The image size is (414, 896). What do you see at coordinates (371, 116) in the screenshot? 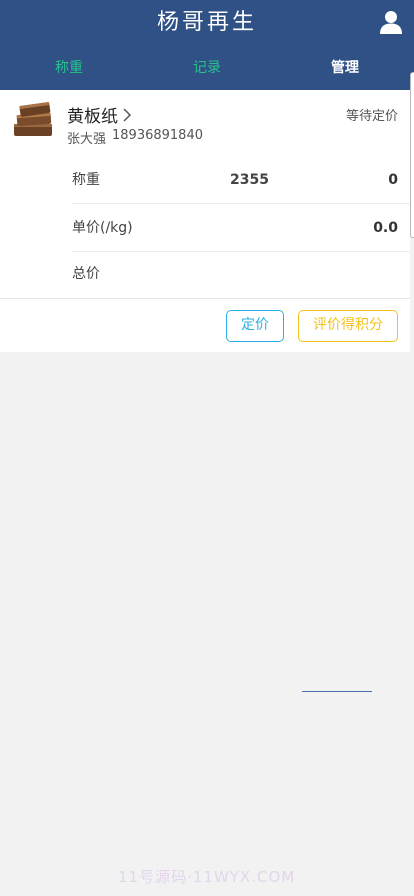
I see `status-badge: 等待定价` at bounding box center [371, 116].